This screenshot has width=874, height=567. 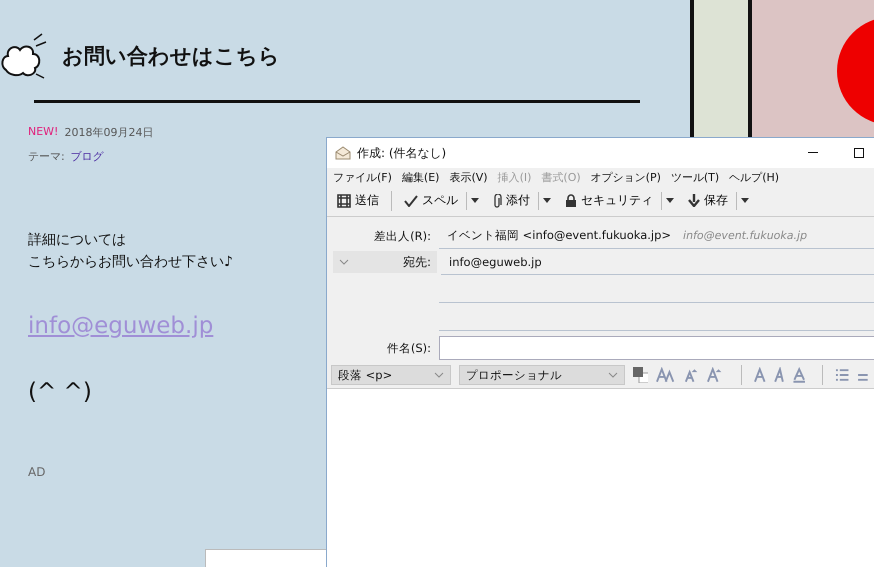 What do you see at coordinates (362, 177) in the screenshot?
I see `menu-item: ファイル(F)` at bounding box center [362, 177].